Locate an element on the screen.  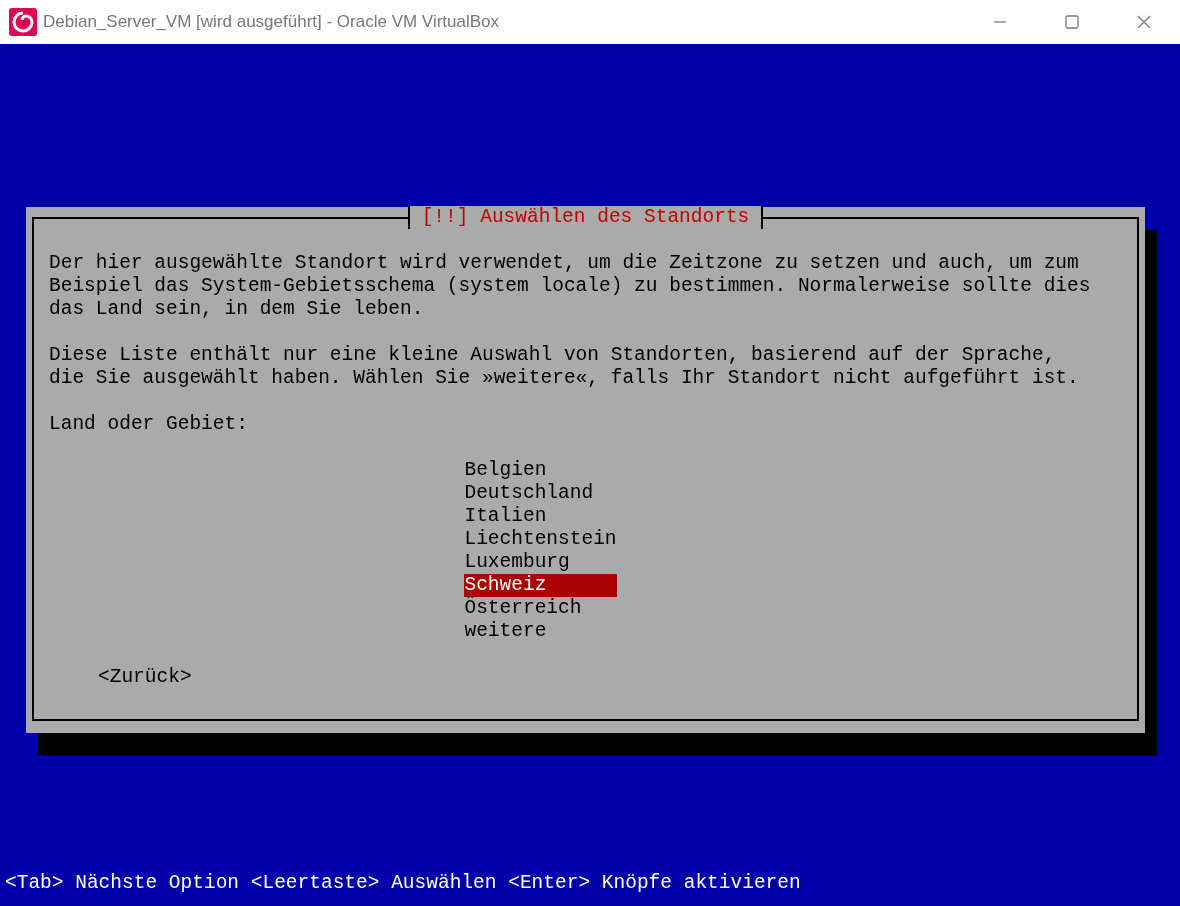
country-option: Luxemburg is located at coordinates (540, 562).